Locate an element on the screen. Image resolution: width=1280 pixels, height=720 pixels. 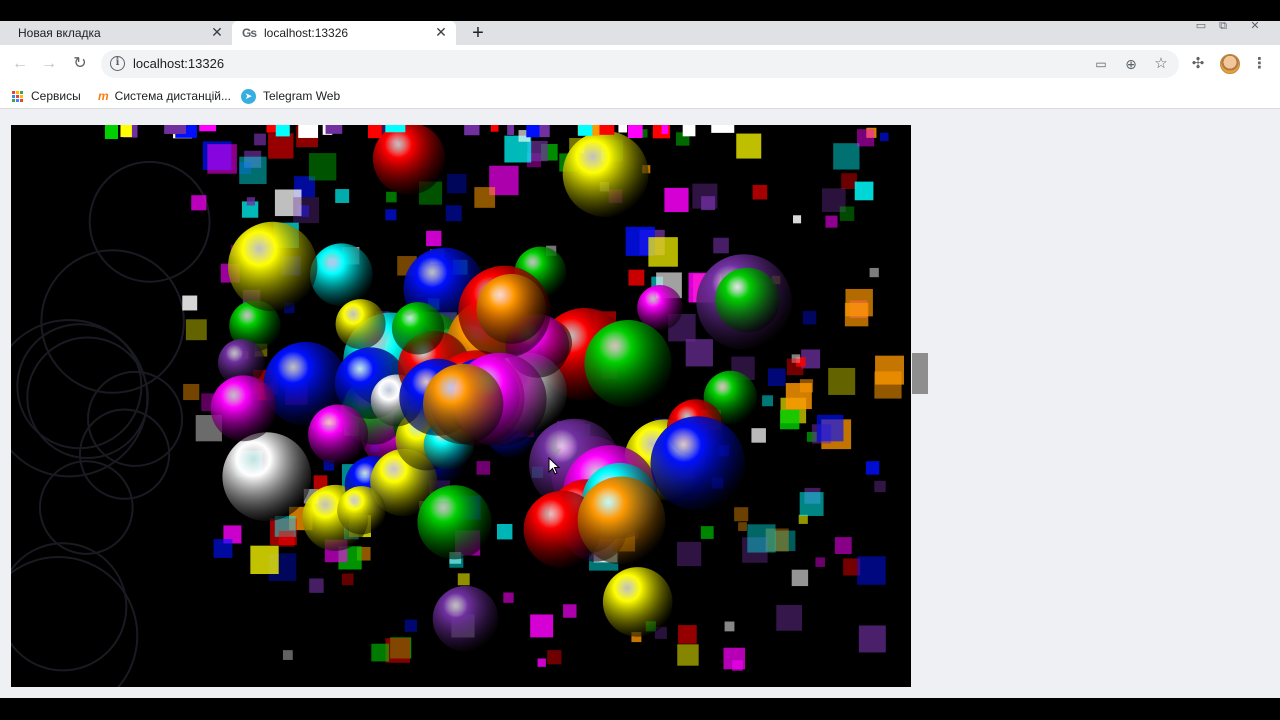
tab-label: localhost:13326 is located at coordinates (306, 33).